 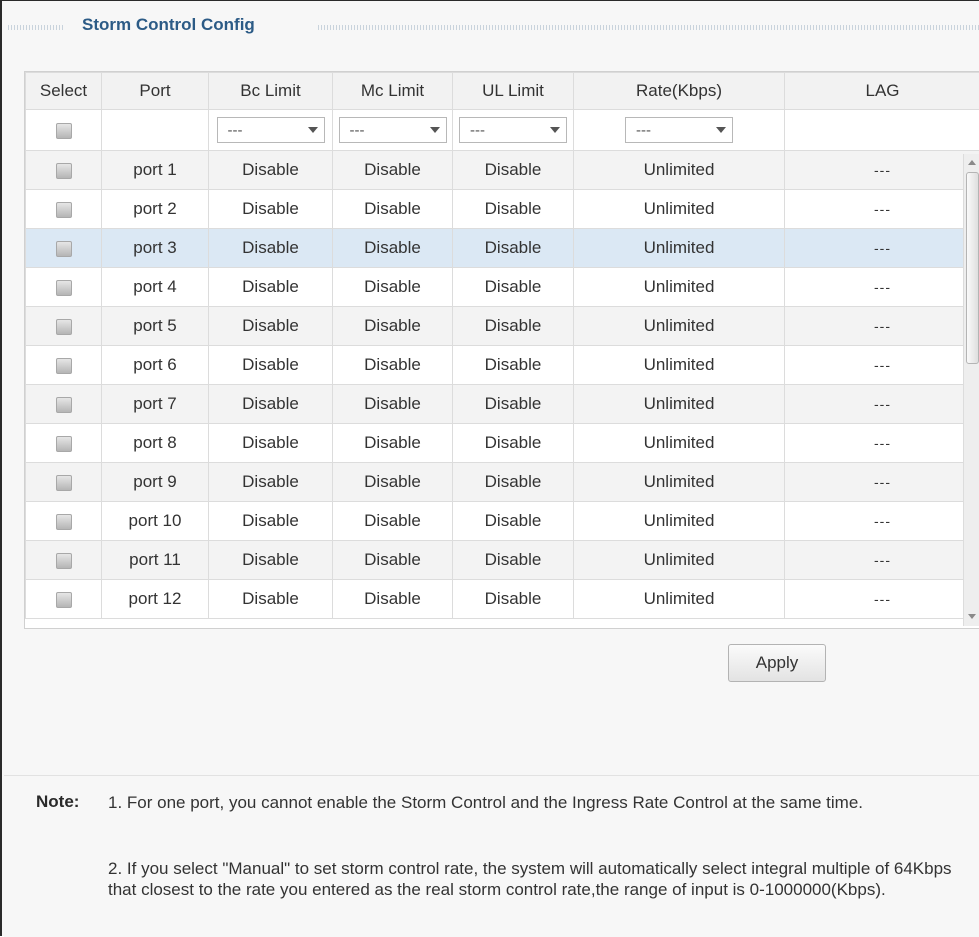 I want to click on panel-title-bar: Storm Control Config, so click(x=491, y=25).